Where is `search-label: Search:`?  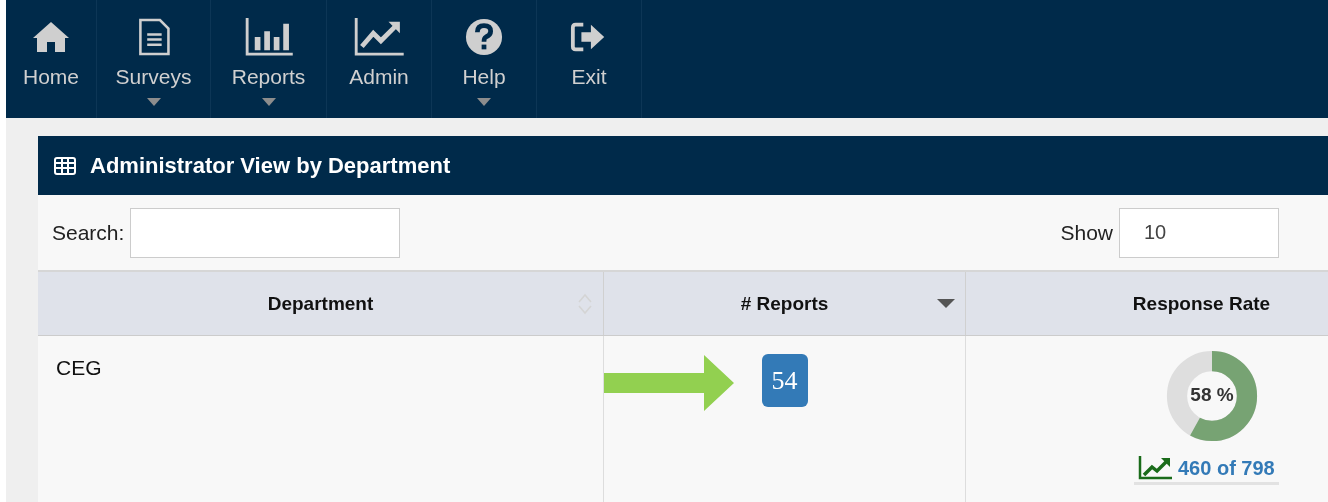 search-label: Search: is located at coordinates (88, 232).